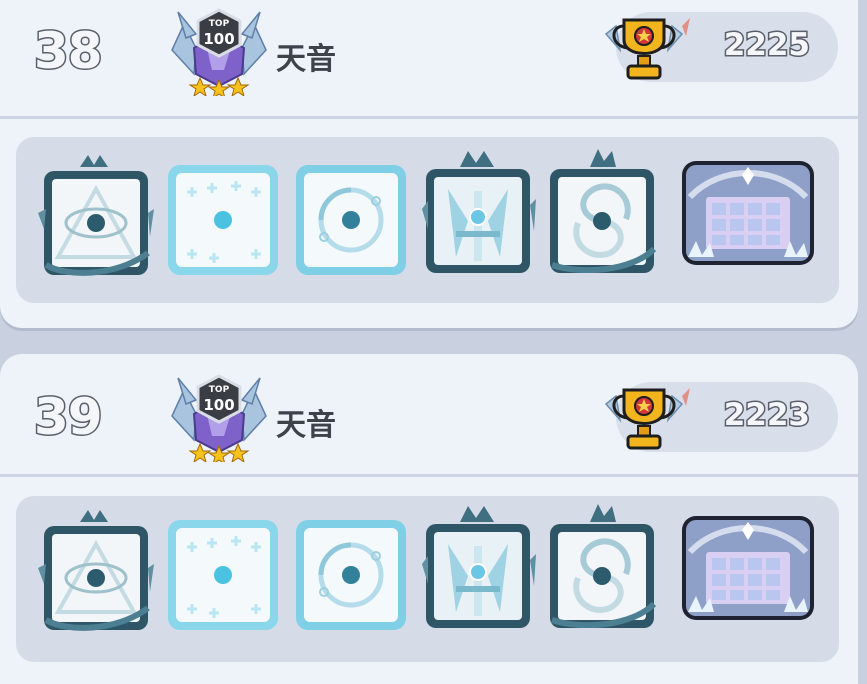 Image resolution: width=867 pixels, height=684 pixels. Describe the element at coordinates (766, 415) in the screenshot. I see `trophy-score: 2223` at that location.